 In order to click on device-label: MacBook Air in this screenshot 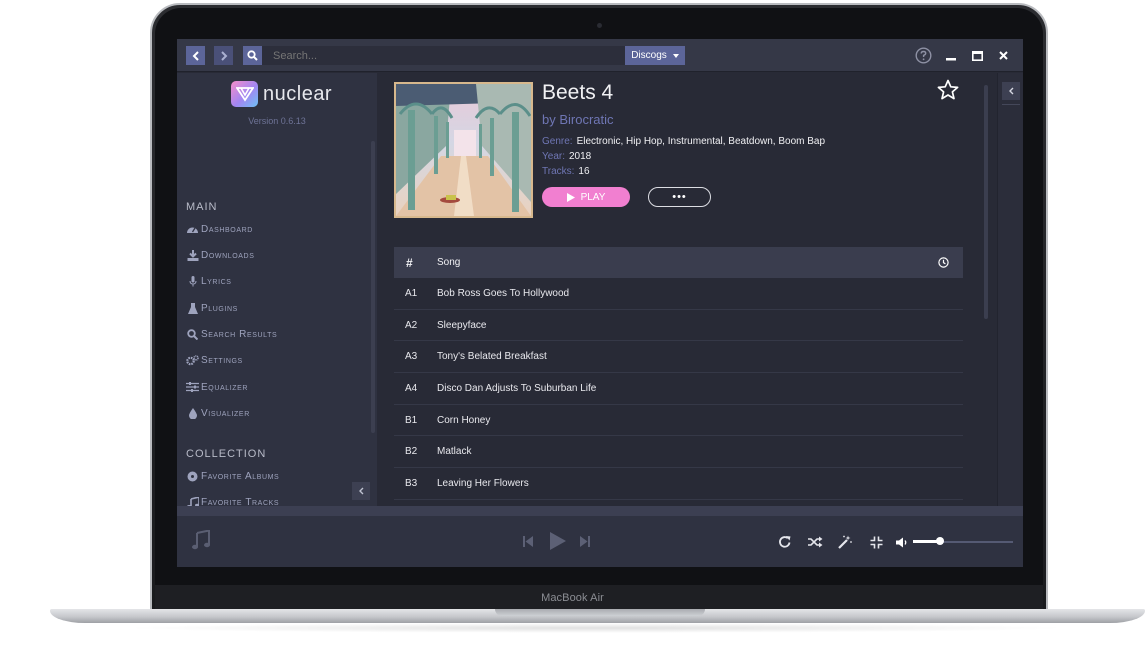, I will do `click(572, 598)`.